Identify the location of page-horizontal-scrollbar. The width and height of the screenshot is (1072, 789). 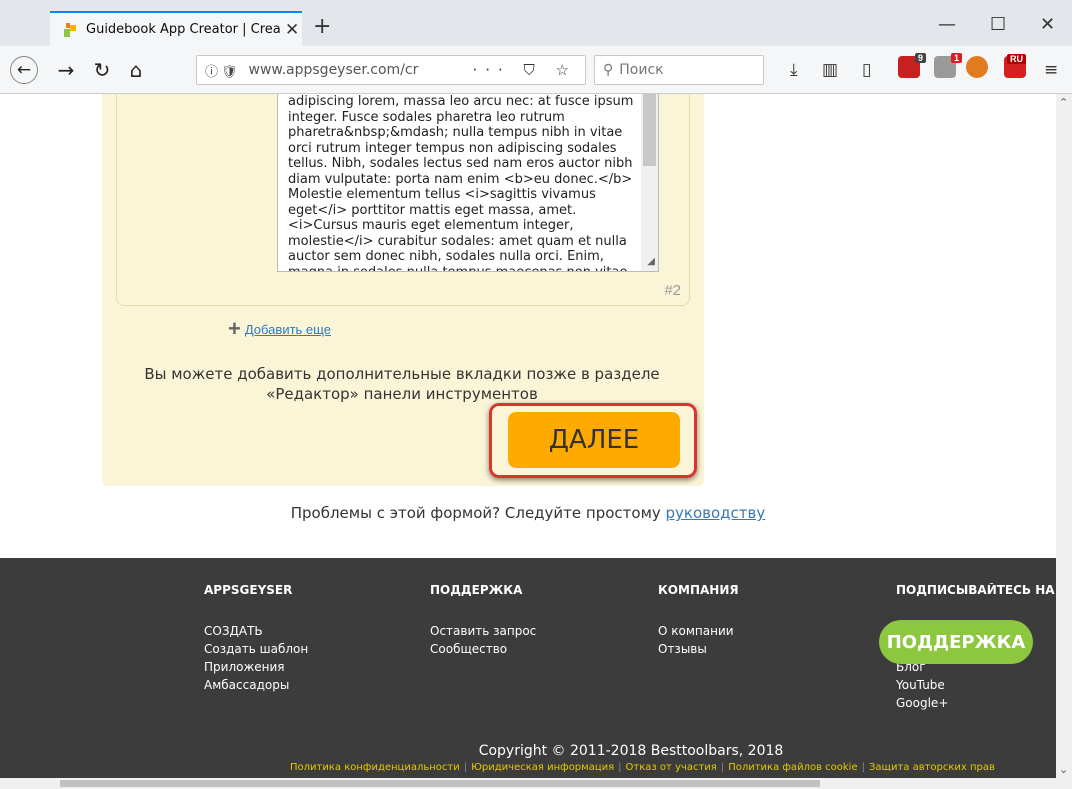
(536, 783).